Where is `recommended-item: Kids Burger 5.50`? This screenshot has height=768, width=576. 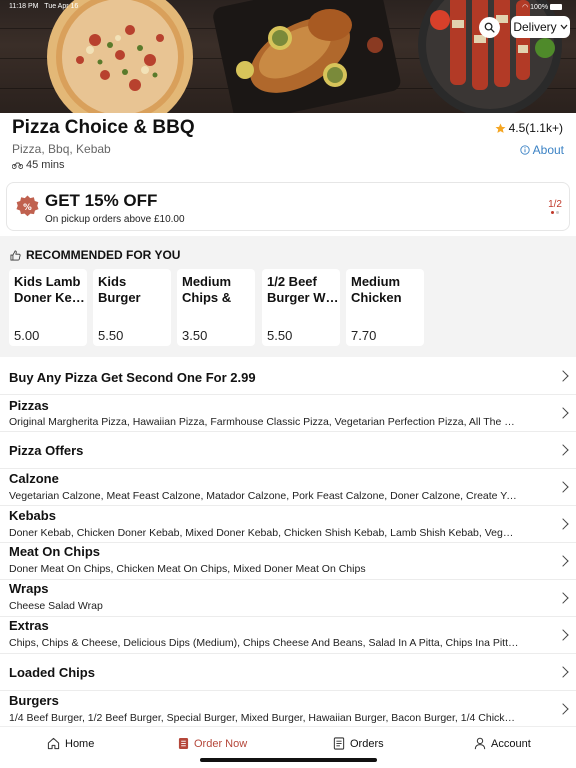
recommended-item: Kids Burger 5.50 is located at coordinates (132, 307).